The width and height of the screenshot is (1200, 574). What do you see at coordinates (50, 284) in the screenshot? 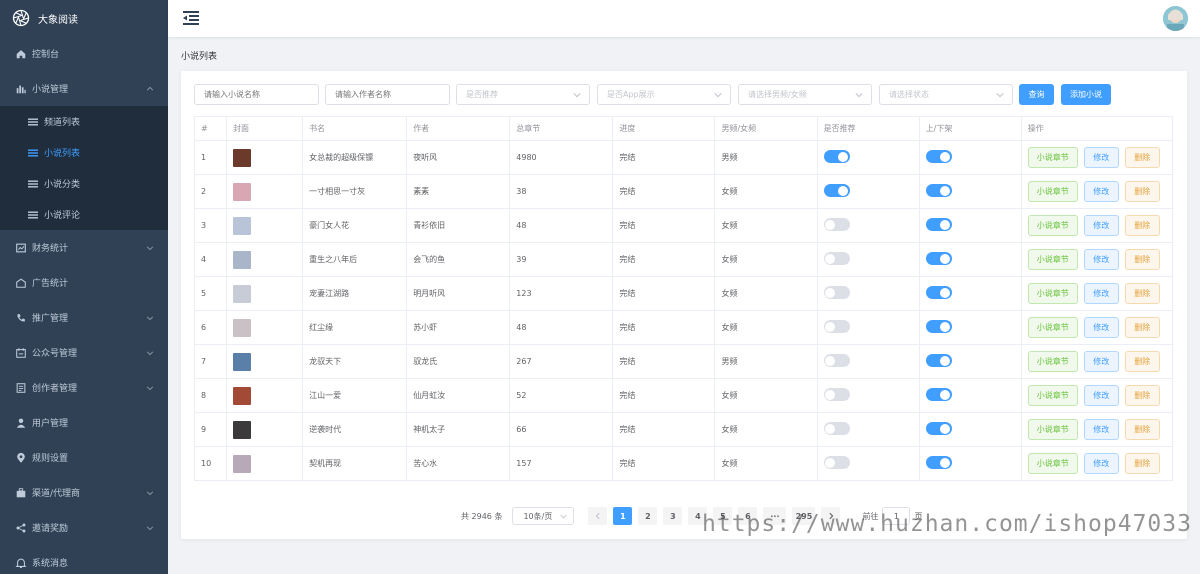
I see `sidebar-item-label: 广告统计` at bounding box center [50, 284].